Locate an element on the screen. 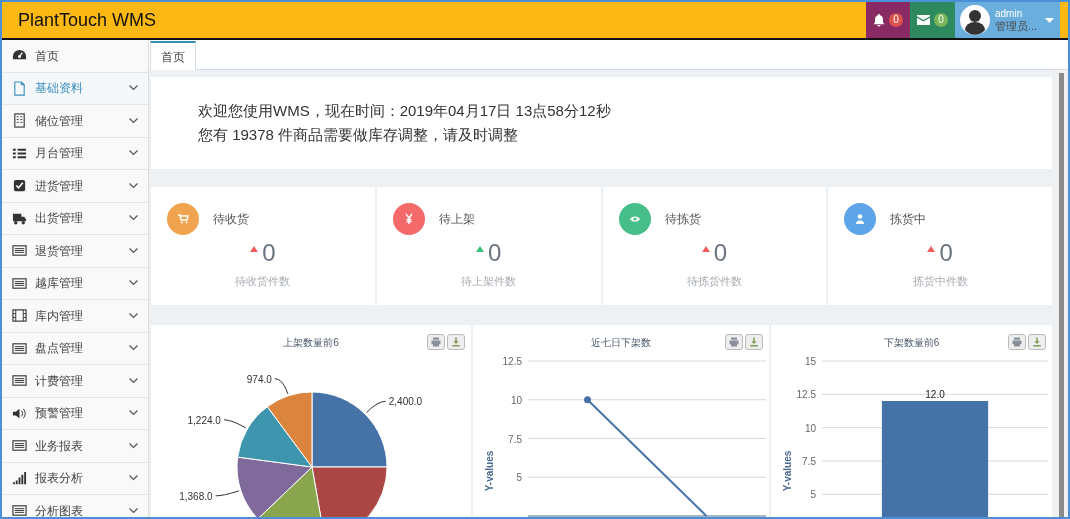 The image size is (1070, 519). notification-count-badge: 0 is located at coordinates (896, 20).